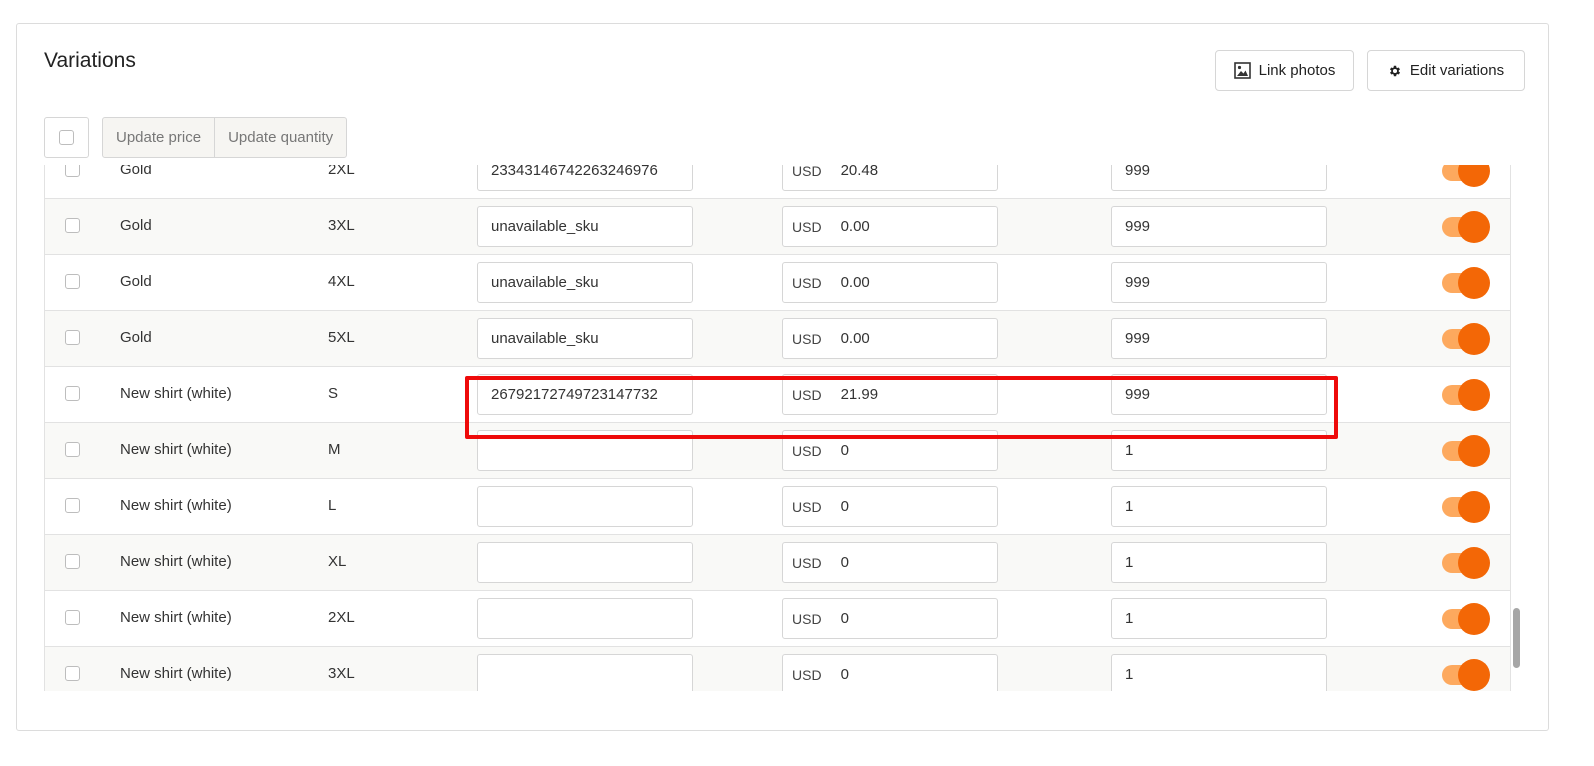 The image size is (1594, 766). I want to click on sku-value: 26792172749723147732, so click(574, 394).